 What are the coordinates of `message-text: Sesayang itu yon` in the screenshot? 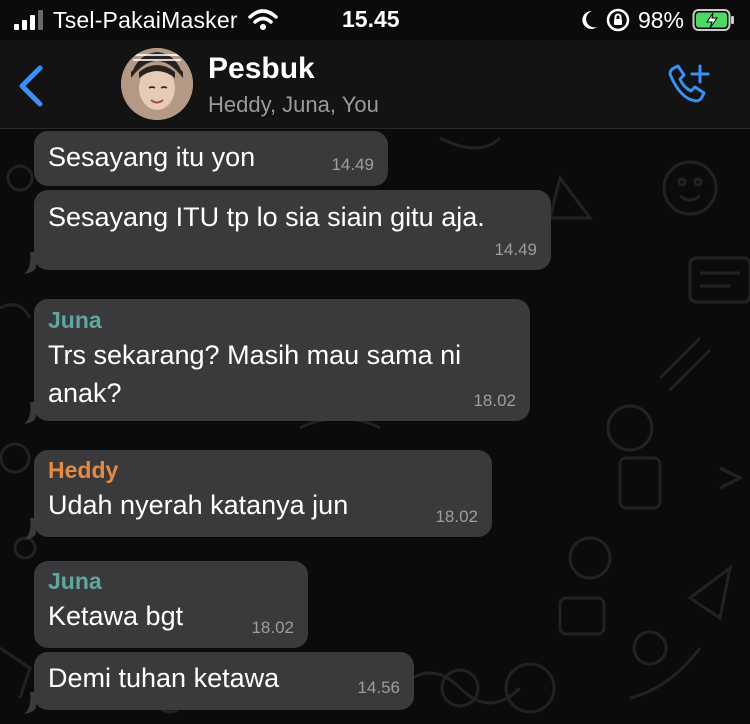 It's located at (152, 157).